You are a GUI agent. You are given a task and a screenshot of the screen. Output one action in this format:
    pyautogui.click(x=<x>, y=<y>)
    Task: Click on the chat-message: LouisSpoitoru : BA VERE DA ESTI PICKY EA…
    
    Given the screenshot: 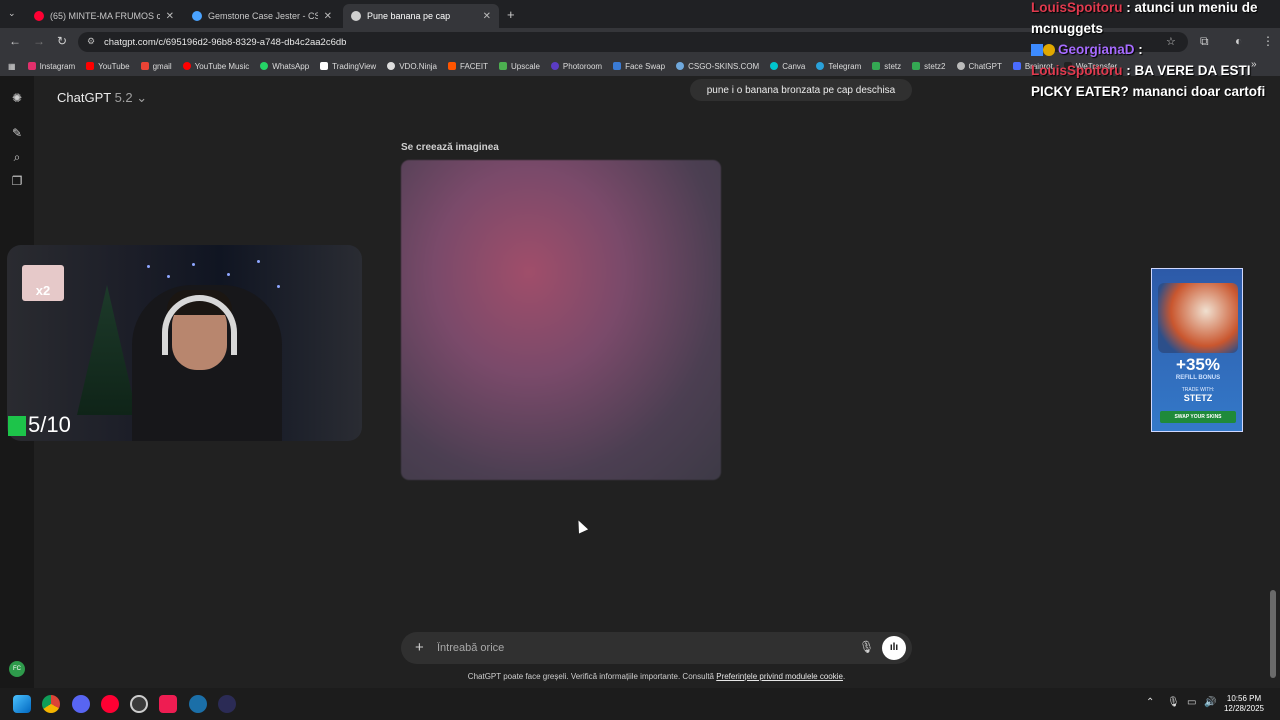 What is the action you would take?
    pyautogui.click(x=1155, y=81)
    